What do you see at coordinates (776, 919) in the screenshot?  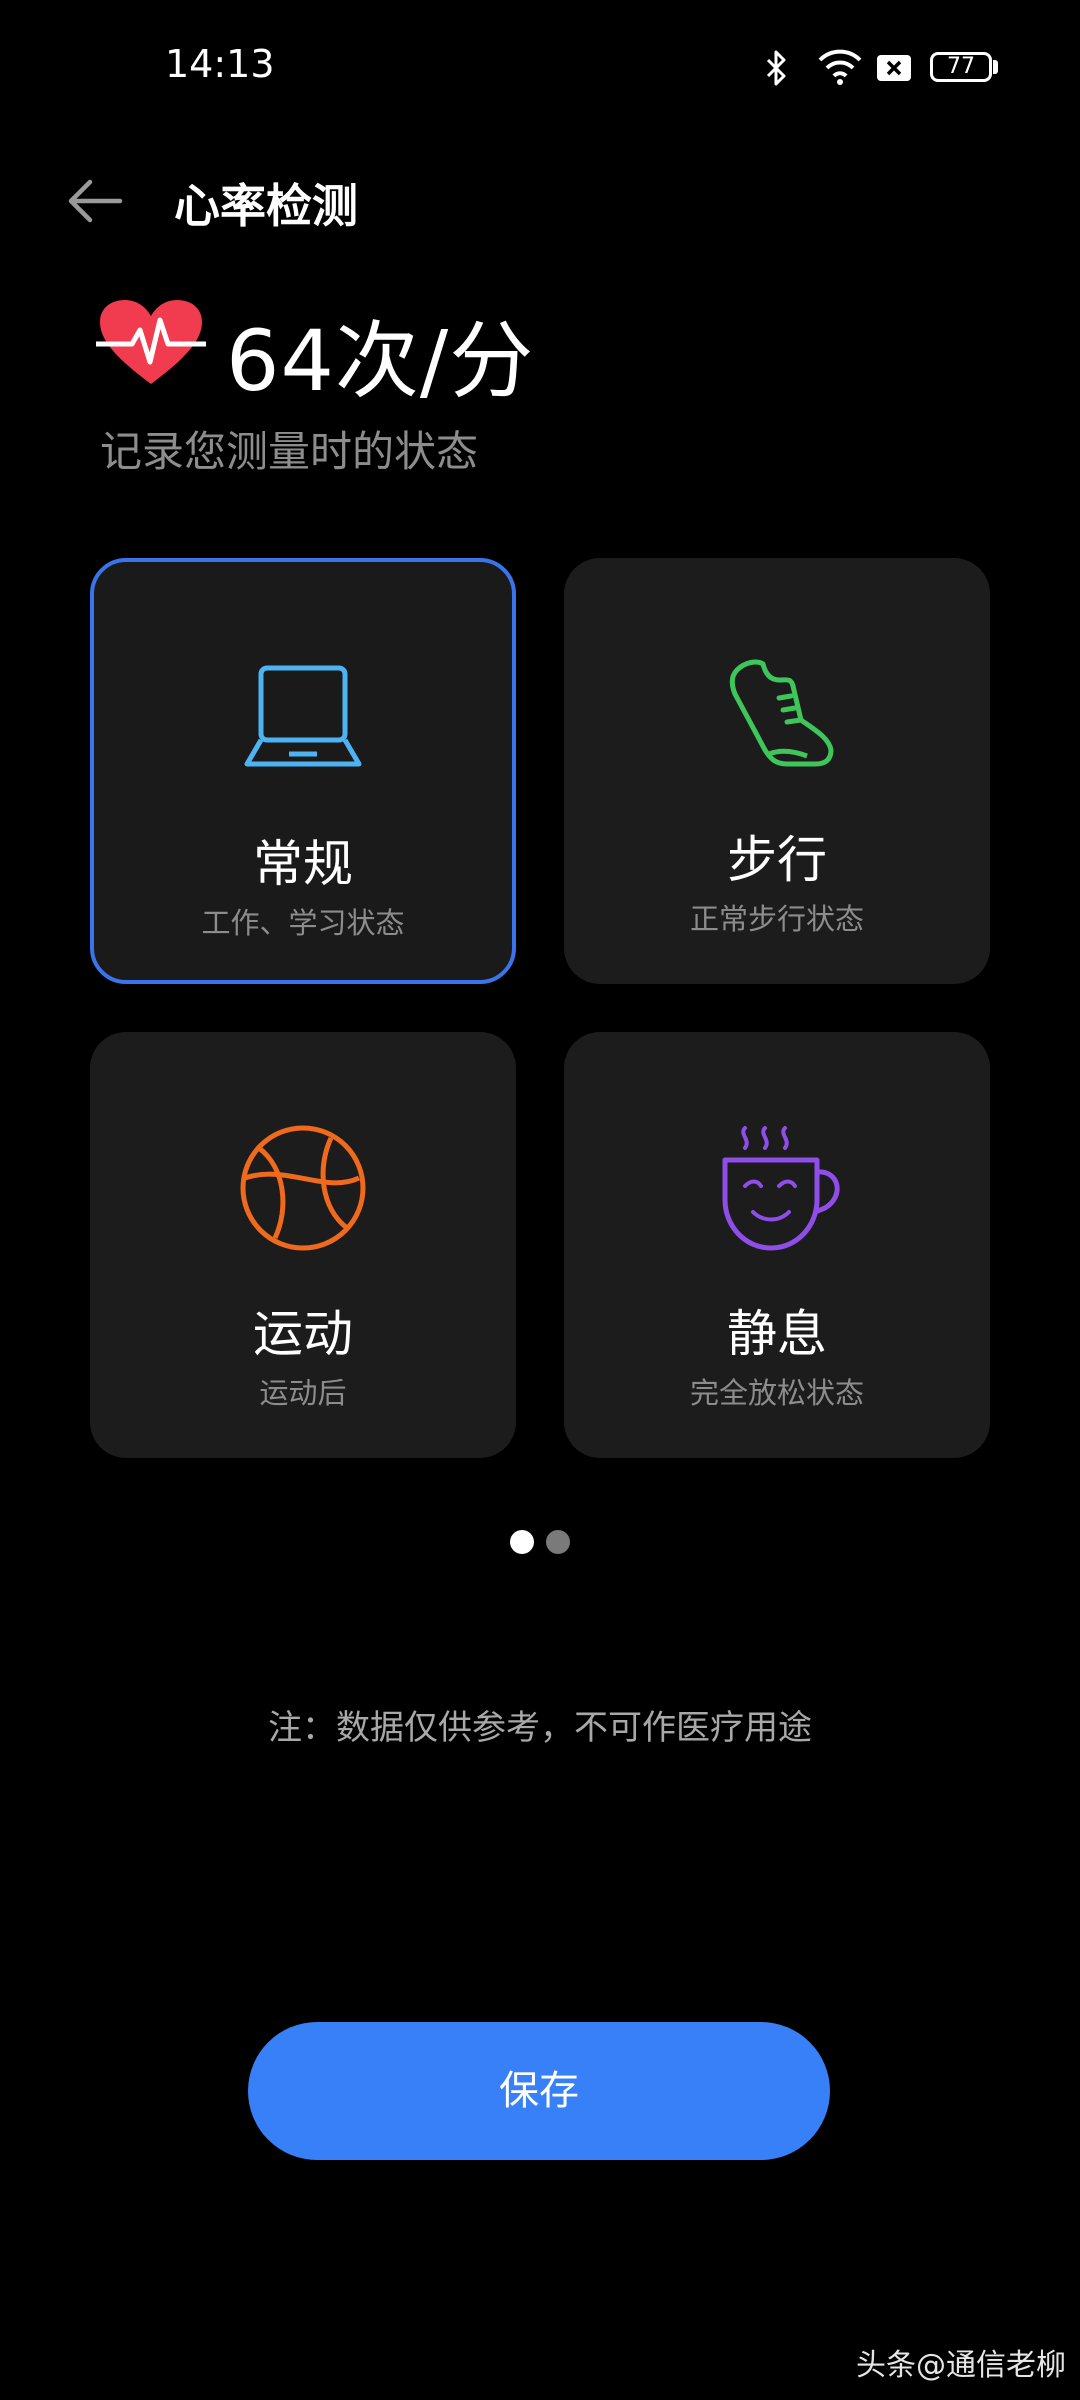 I see `state-desc: 正常步行状态` at bounding box center [776, 919].